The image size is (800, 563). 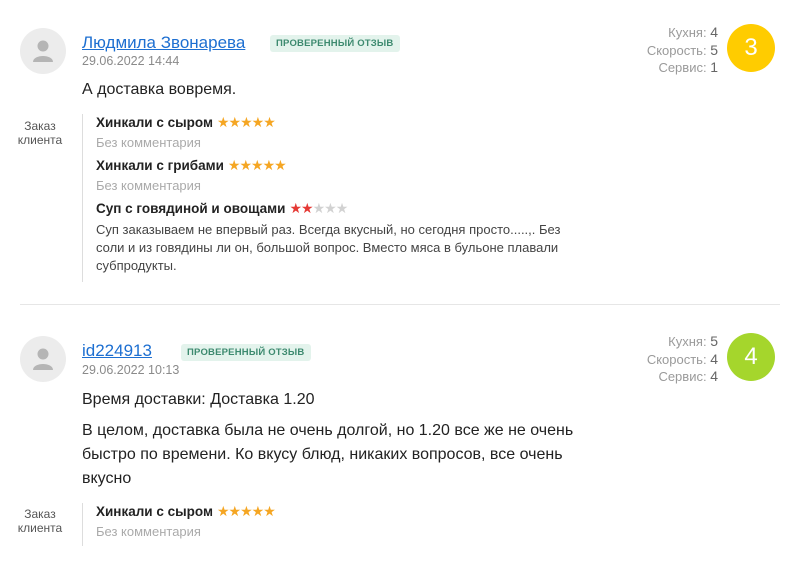 What do you see at coordinates (751, 357) in the screenshot?
I see `overall-score-badge: 4` at bounding box center [751, 357].